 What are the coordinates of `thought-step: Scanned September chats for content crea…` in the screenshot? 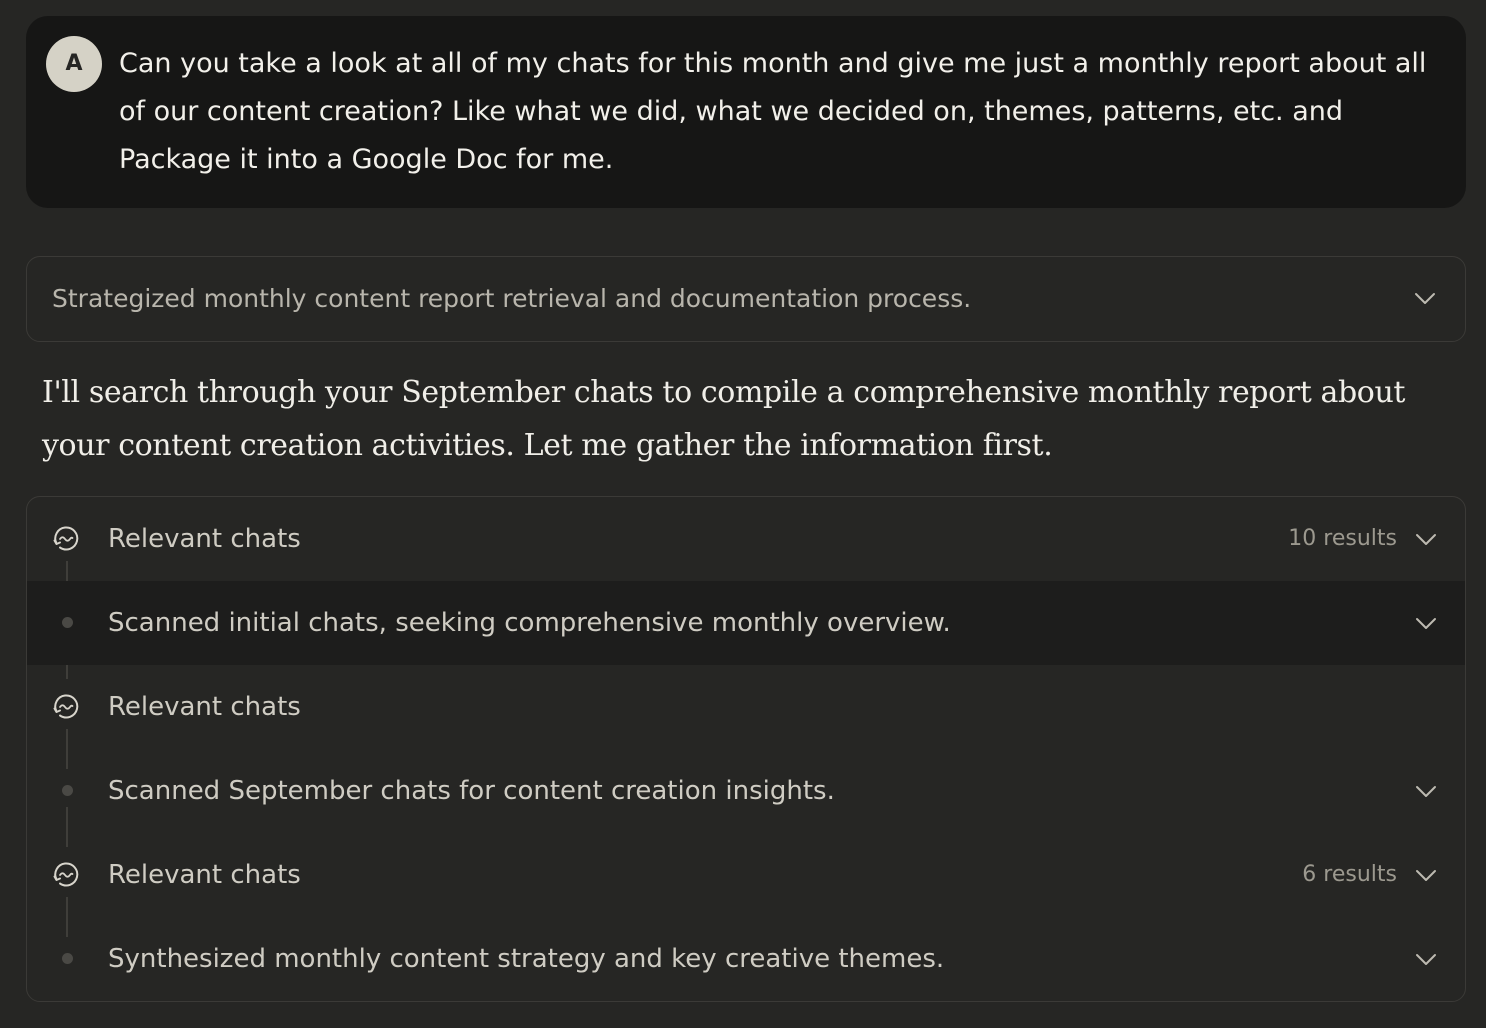 It's located at (746, 791).